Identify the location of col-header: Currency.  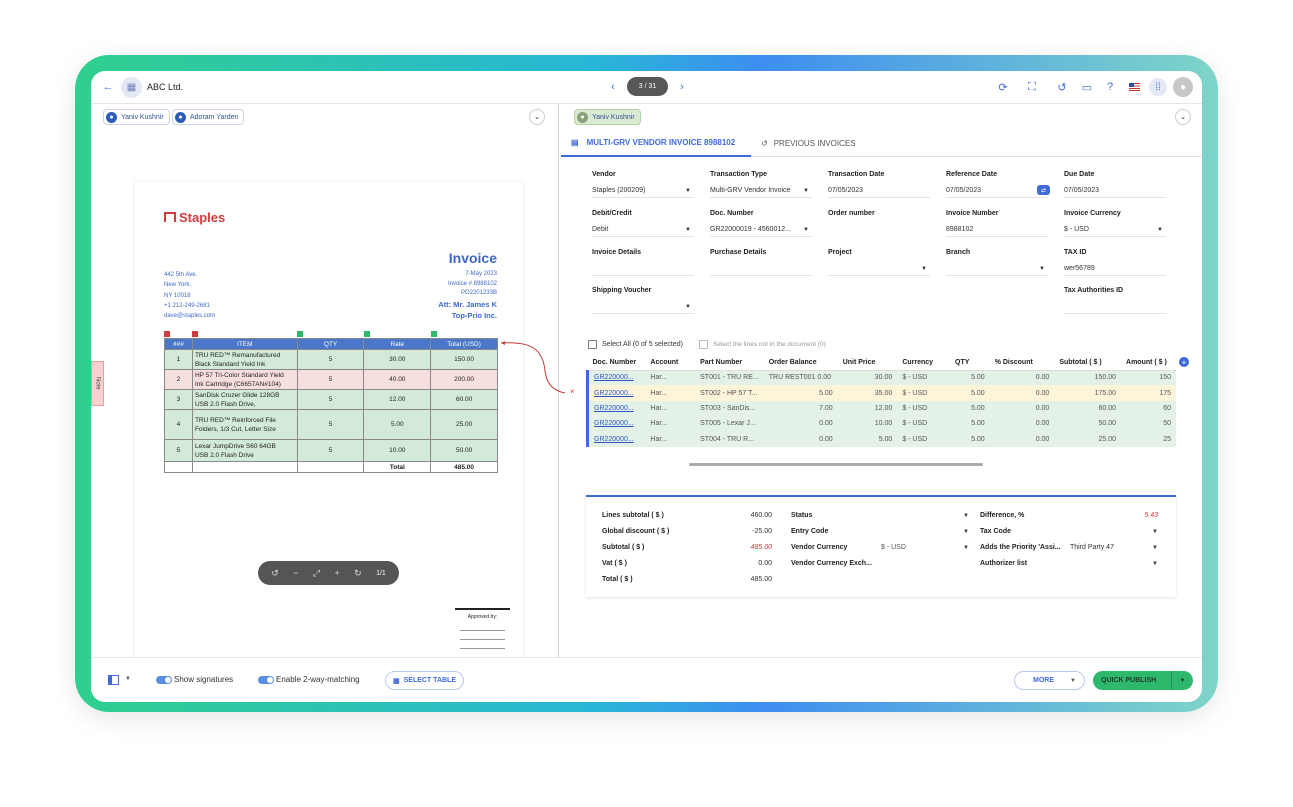
(924, 363).